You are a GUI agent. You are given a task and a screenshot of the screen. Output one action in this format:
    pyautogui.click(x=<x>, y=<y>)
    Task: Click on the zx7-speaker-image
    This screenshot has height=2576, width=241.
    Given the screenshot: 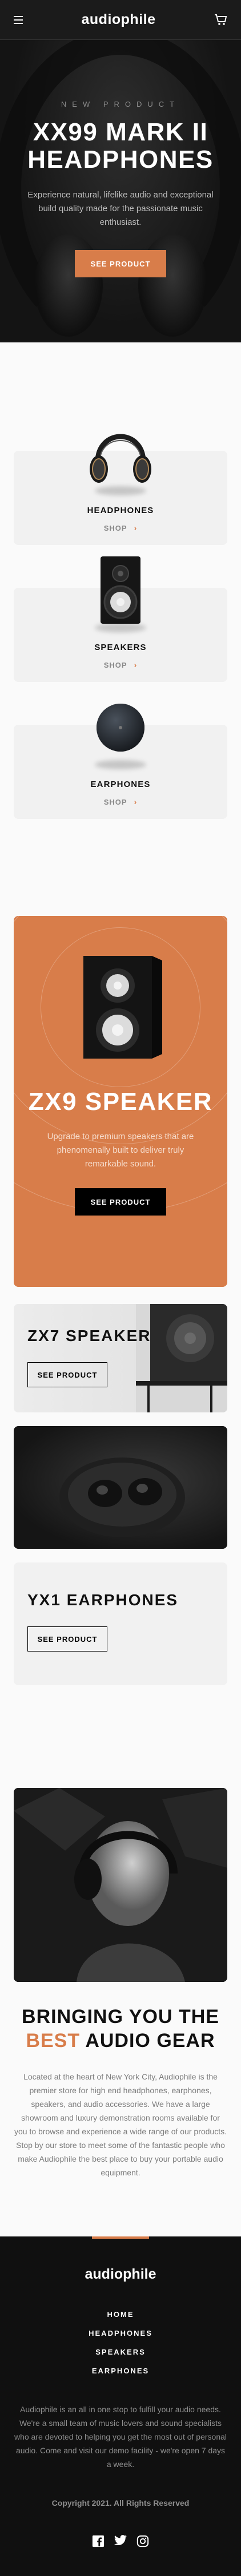 What is the action you would take?
    pyautogui.click(x=181, y=1358)
    